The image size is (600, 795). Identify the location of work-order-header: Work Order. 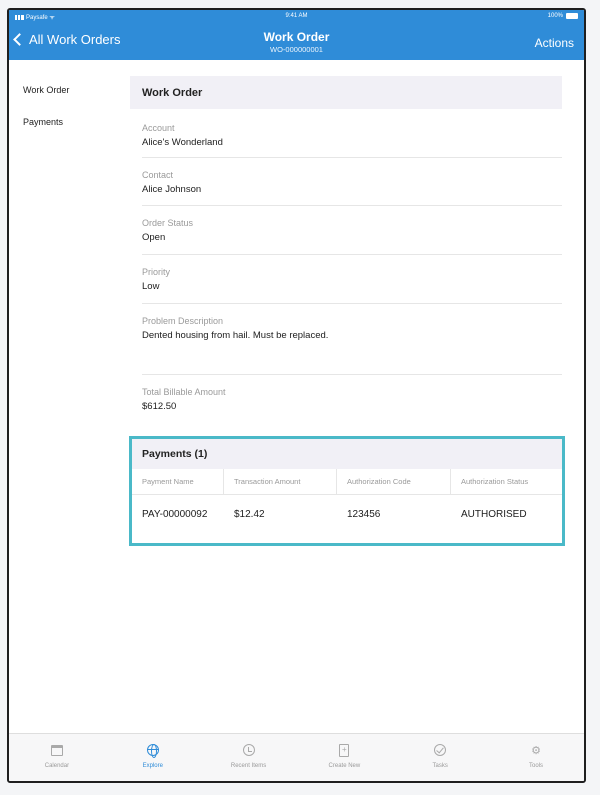
(346, 92).